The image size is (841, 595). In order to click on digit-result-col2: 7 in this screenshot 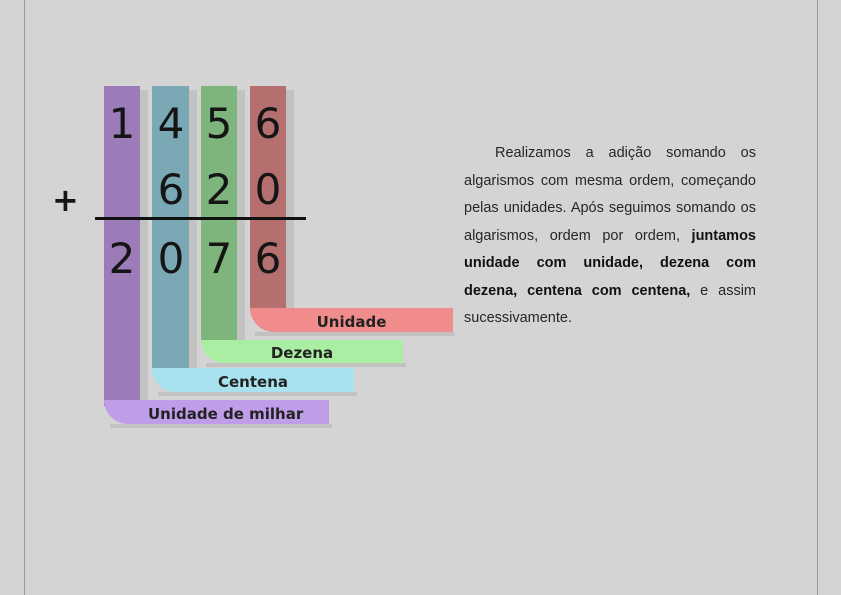, I will do `click(219, 258)`.